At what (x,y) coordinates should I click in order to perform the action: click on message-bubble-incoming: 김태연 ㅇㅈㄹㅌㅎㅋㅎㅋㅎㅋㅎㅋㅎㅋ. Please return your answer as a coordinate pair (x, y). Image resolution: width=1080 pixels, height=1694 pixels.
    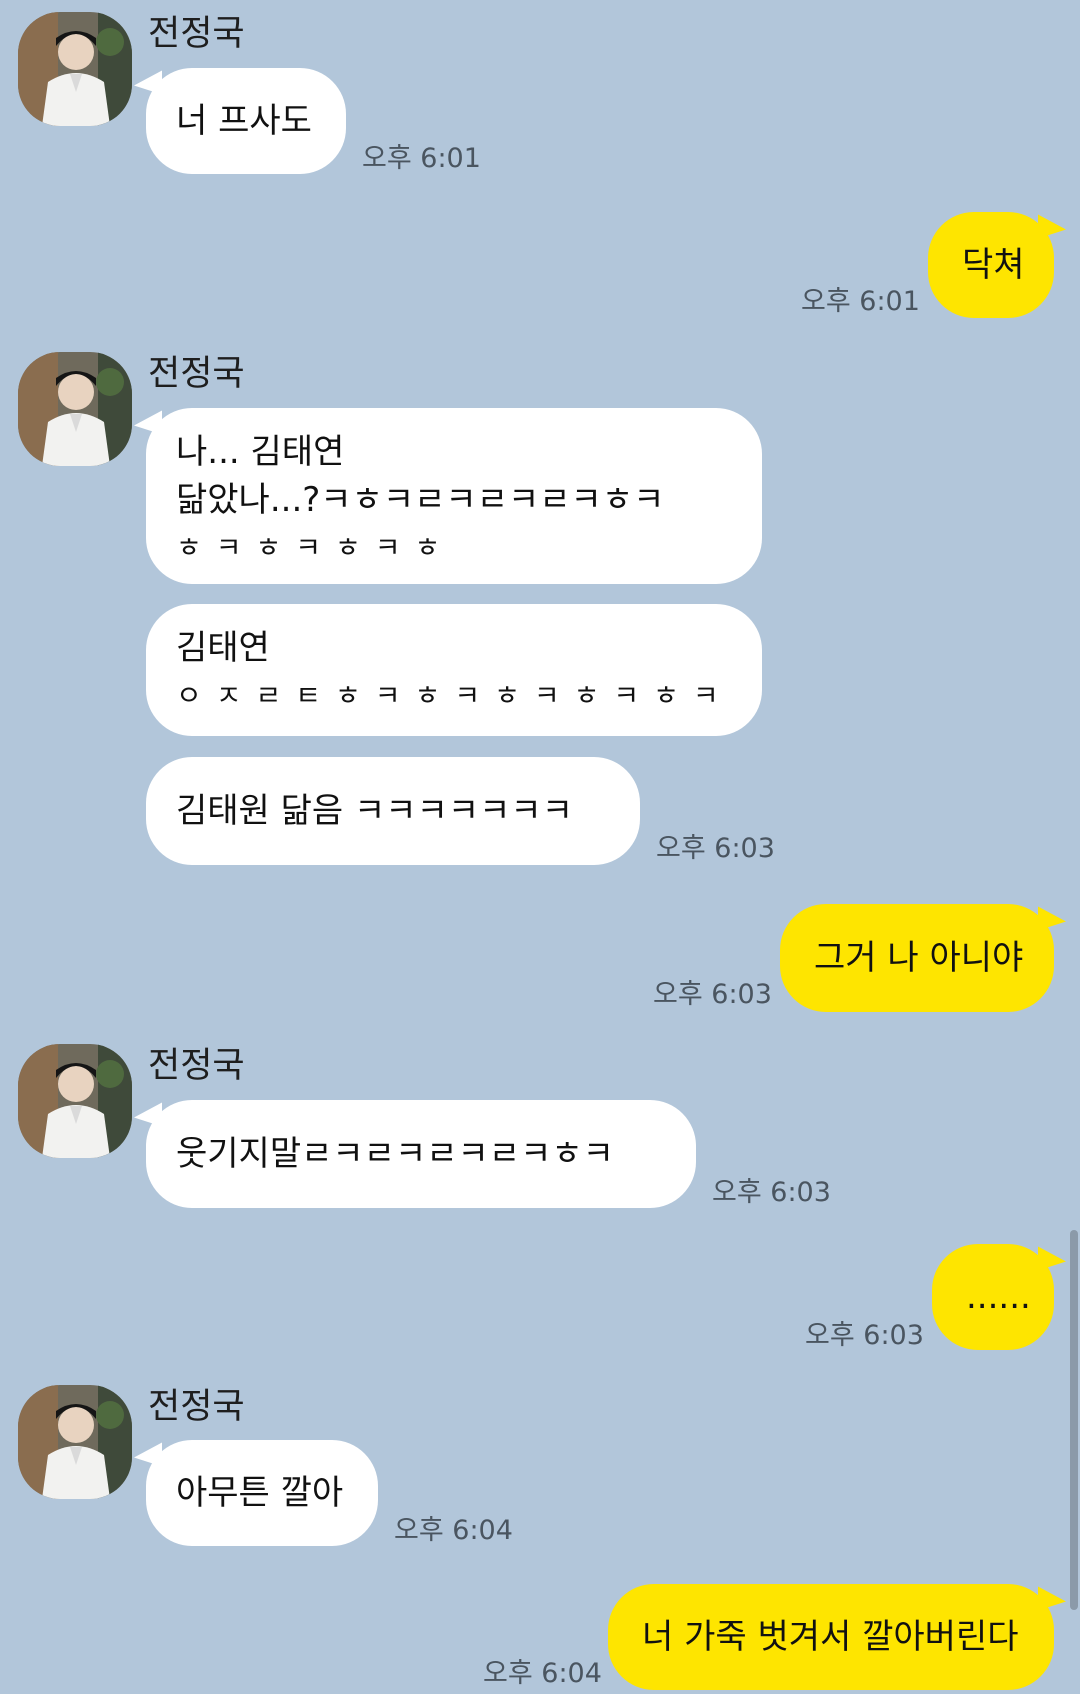
    Looking at the image, I should click on (454, 670).